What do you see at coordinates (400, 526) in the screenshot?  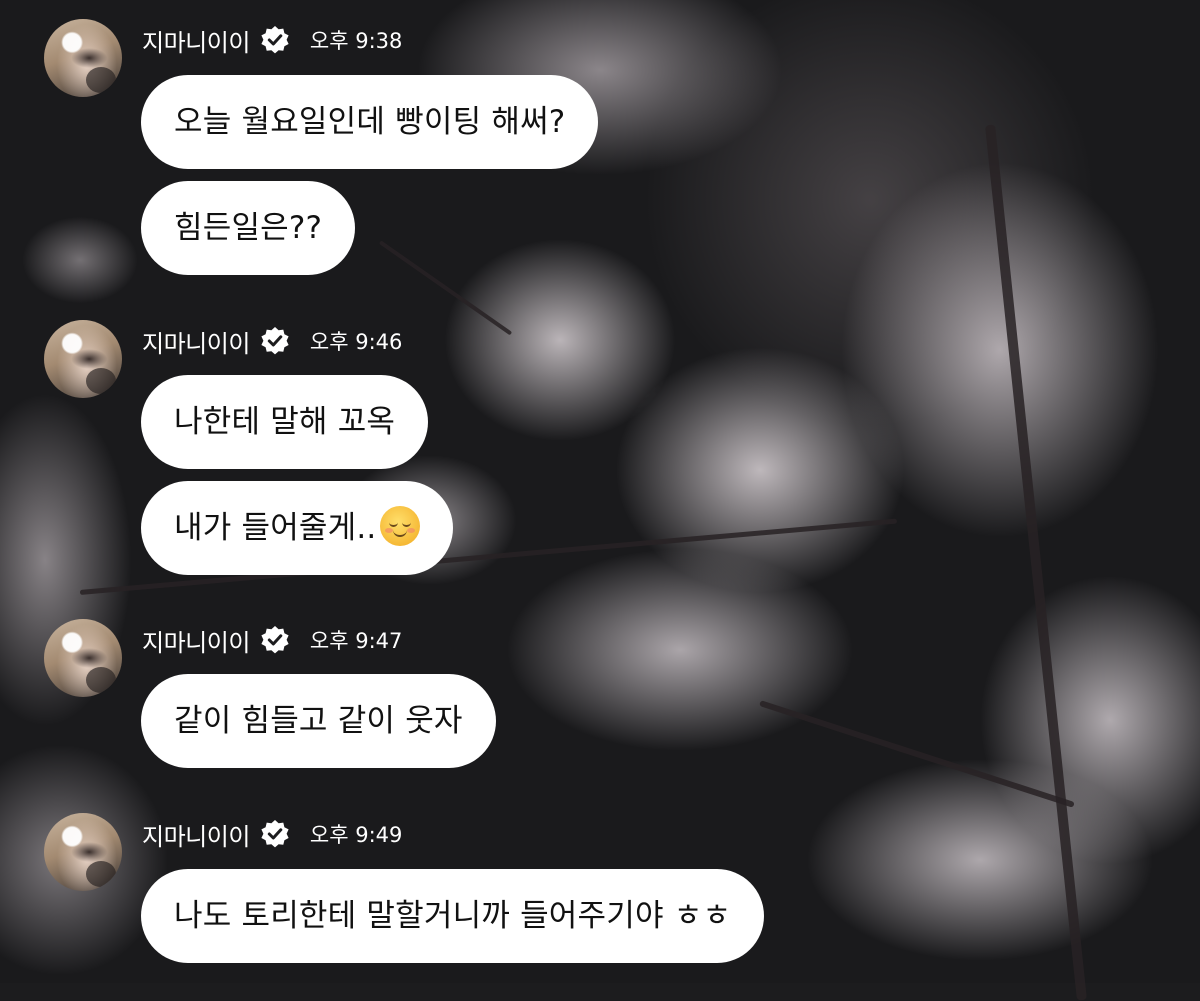 I see `smiling-face-emoji-icon` at bounding box center [400, 526].